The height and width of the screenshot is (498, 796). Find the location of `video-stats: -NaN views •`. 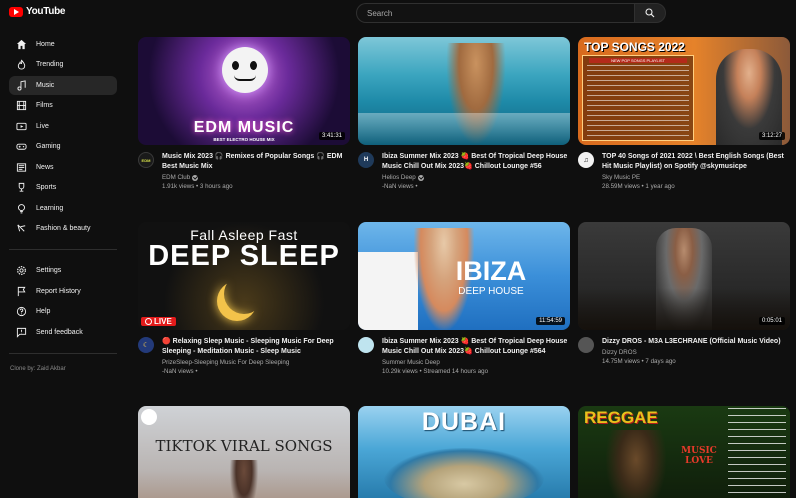

video-stats: -NaN views • is located at coordinates (180, 371).